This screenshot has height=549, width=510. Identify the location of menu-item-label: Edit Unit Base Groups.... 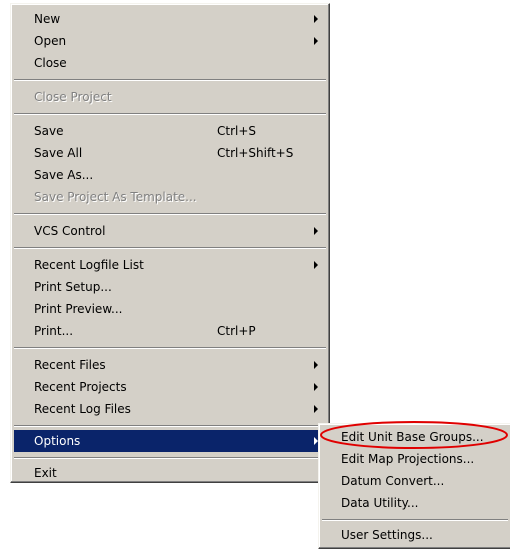
(412, 437).